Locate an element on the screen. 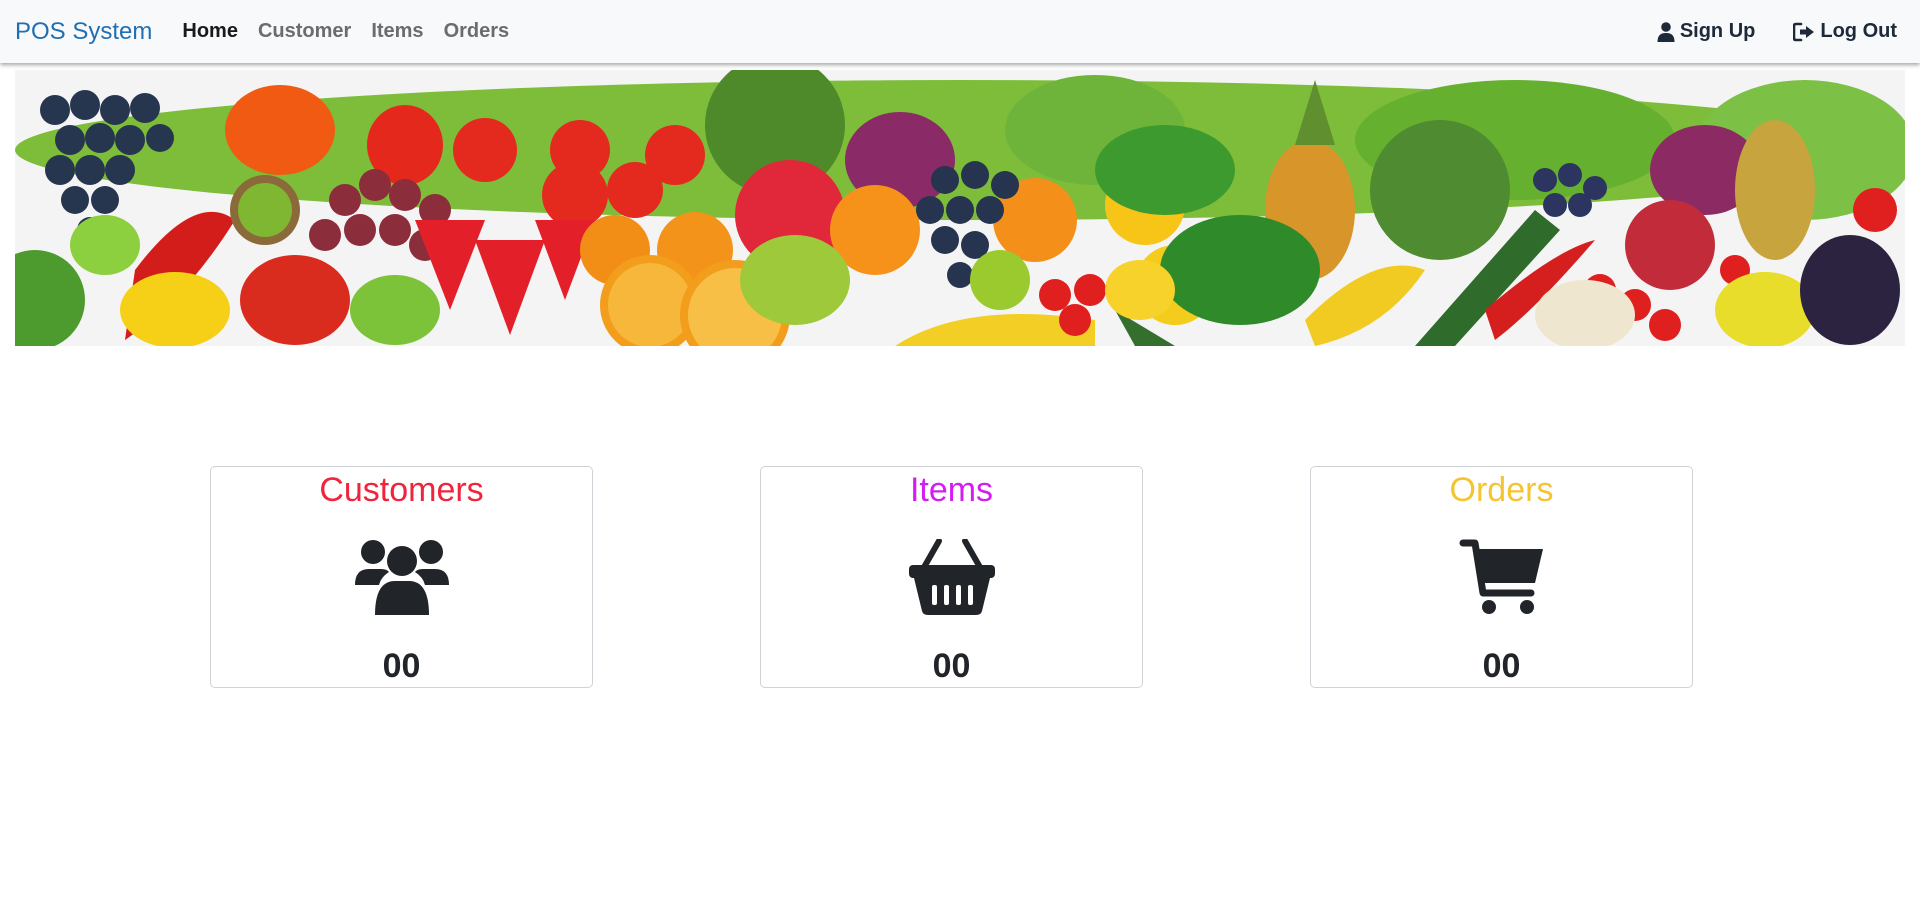 The height and width of the screenshot is (905, 1920). orders-card: Orders 00 is located at coordinates (1501, 577).